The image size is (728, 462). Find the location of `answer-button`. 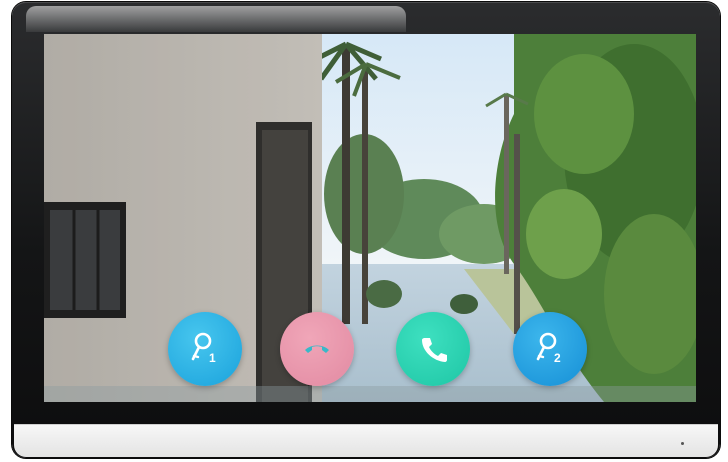

answer-button is located at coordinates (433, 349).